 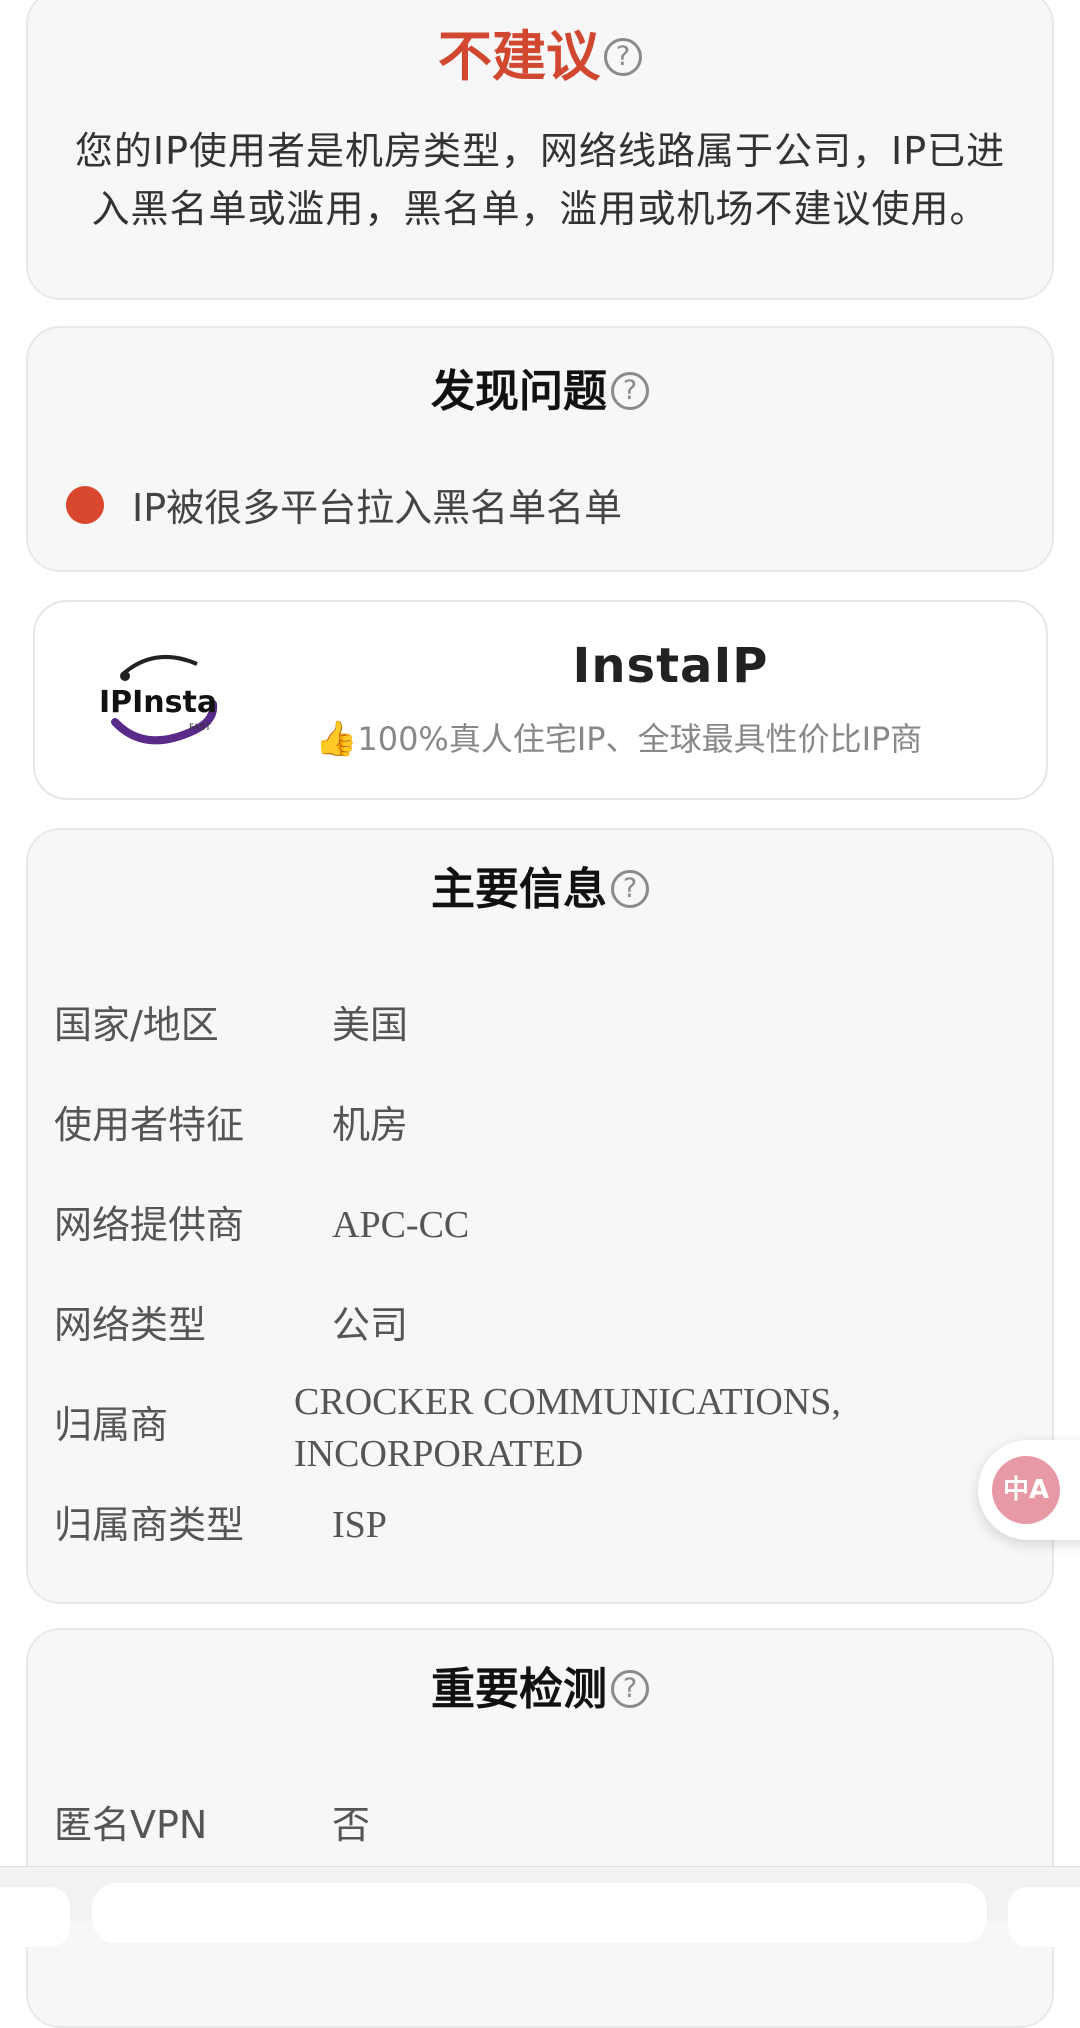 I want to click on info-row-country: 国家/地区 美国, so click(x=543, y=1025).